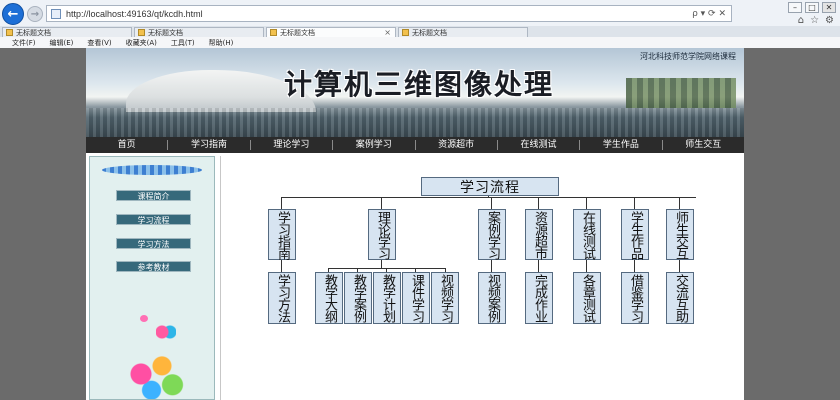 The image size is (840, 400). Describe the element at coordinates (492, 298) in the screenshot. I see `flow-node-video-cases: 视频案例` at that location.